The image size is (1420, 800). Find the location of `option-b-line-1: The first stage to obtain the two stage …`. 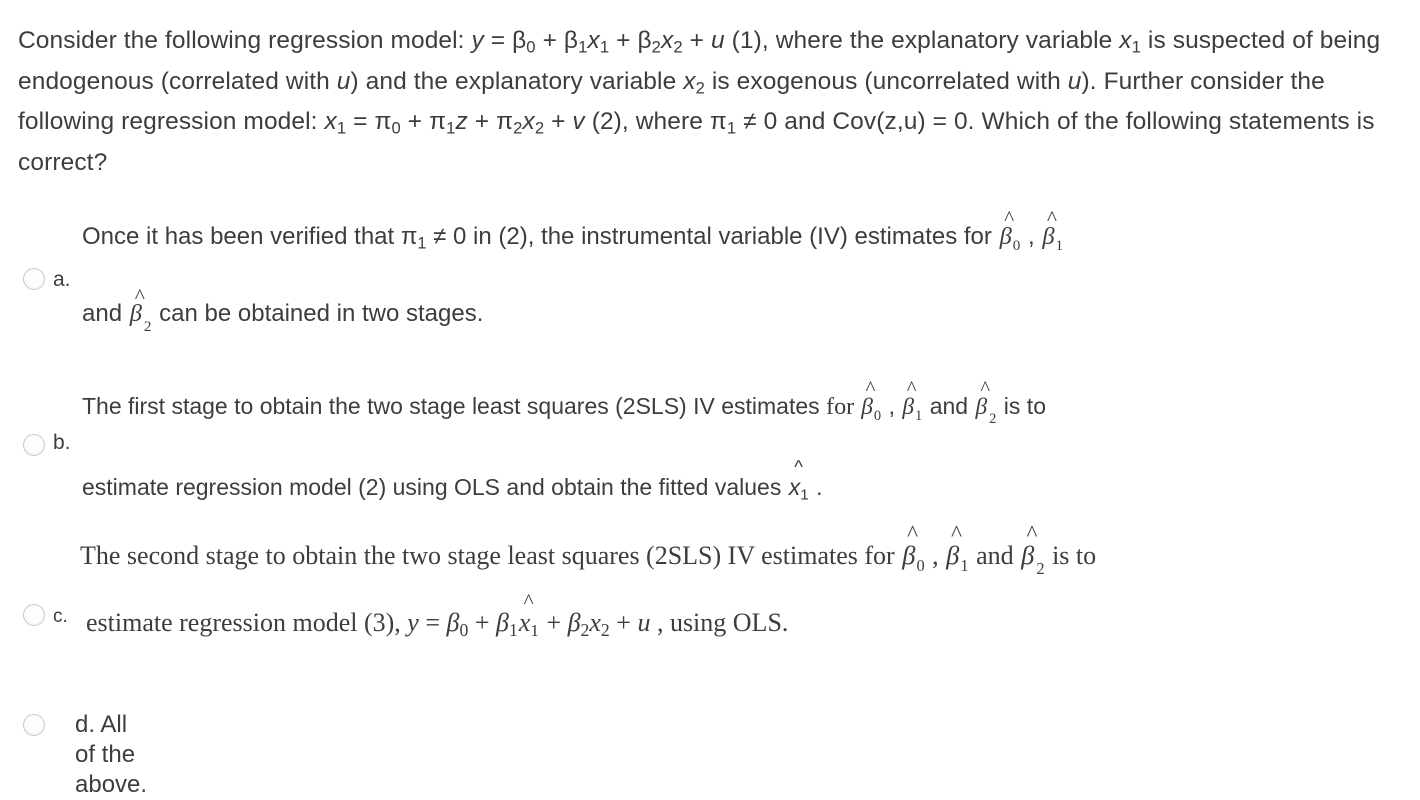

option-b-line-1: The first stage to obtain the two stage … is located at coordinates (742, 407).